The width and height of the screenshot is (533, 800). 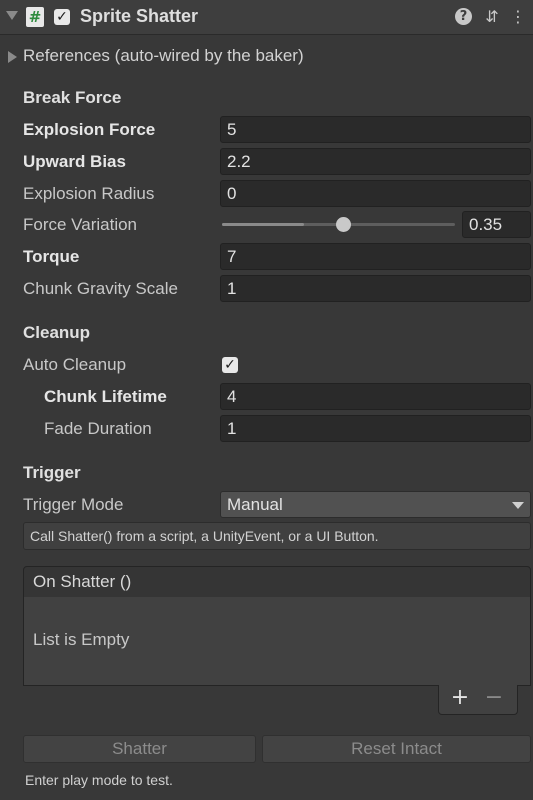 What do you see at coordinates (81, 639) in the screenshot?
I see `list-empty-label: List is Empty` at bounding box center [81, 639].